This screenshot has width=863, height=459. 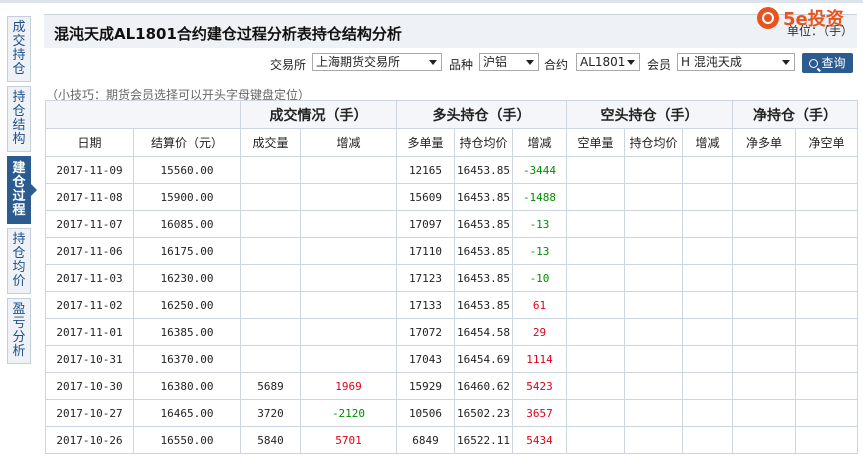 What do you see at coordinates (826, 142) in the screenshot?
I see `col-net-short: 净空单` at bounding box center [826, 142].